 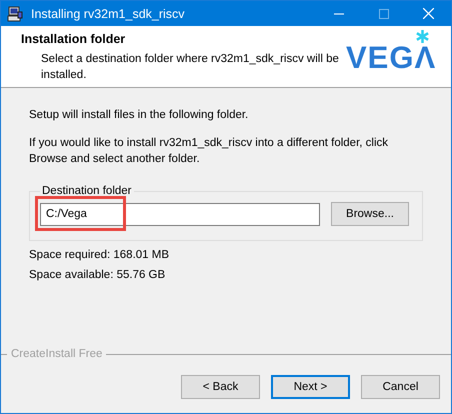 What do you see at coordinates (57, 354) in the screenshot?
I see `brand-label: CreateInstall Free` at bounding box center [57, 354].